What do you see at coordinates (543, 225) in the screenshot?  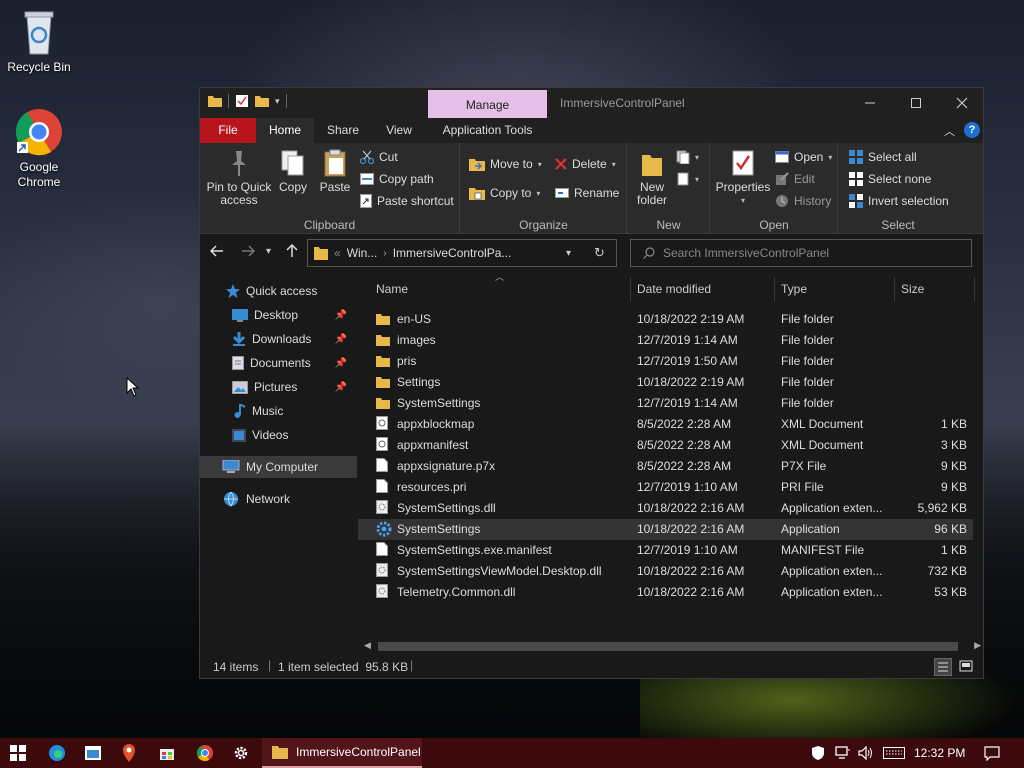 I see `group-label: Organize` at bounding box center [543, 225].